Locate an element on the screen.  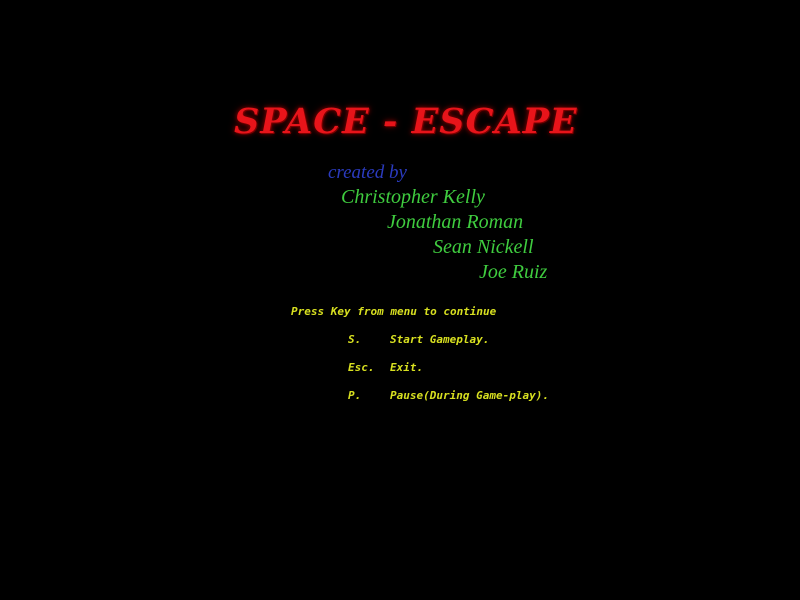
menu-key-start: S. is located at coordinates (354, 339).